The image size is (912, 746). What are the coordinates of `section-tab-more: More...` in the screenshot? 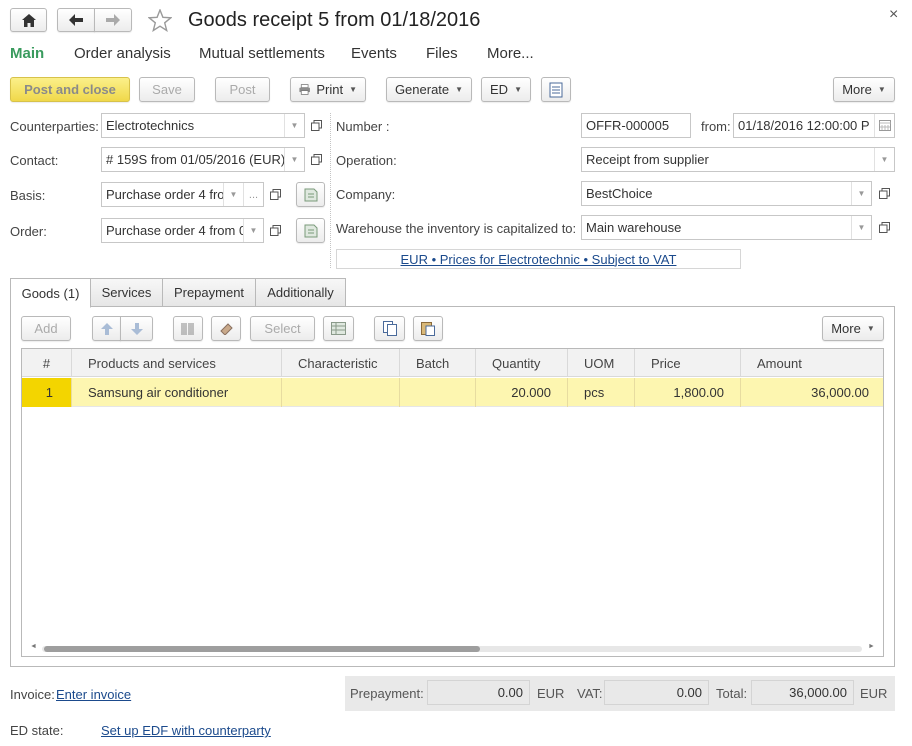 It's located at (510, 53).